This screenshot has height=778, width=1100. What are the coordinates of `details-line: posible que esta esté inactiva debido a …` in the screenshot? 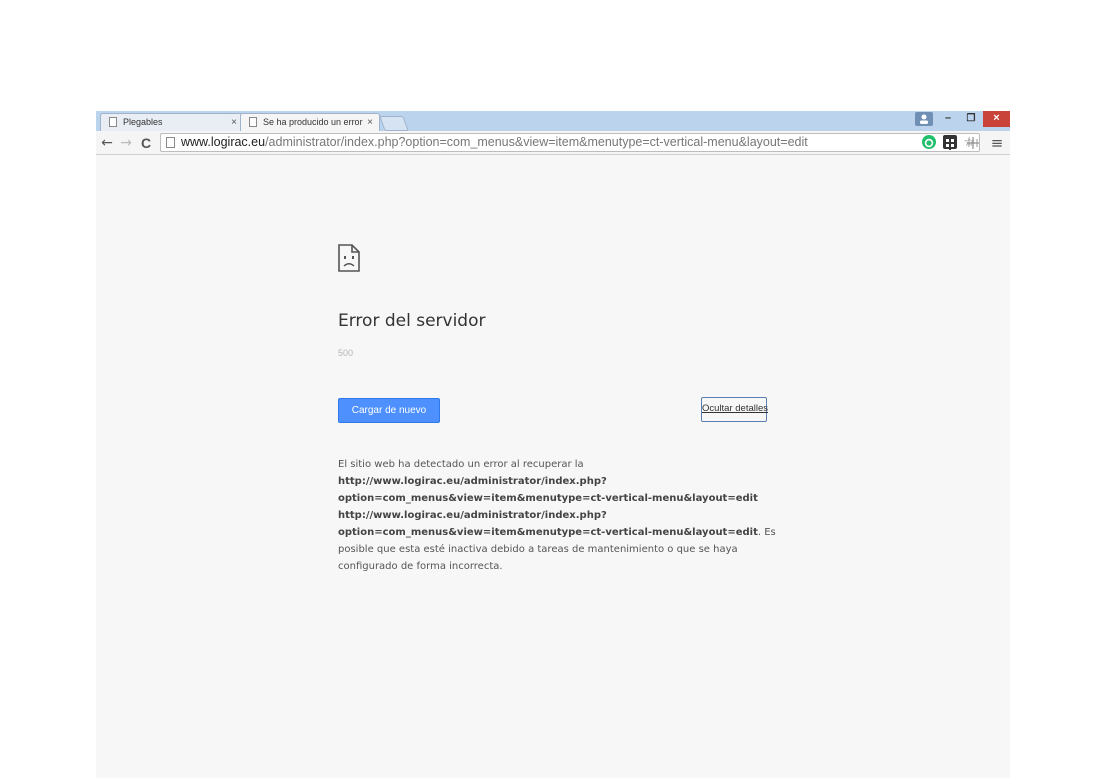 It's located at (538, 549).